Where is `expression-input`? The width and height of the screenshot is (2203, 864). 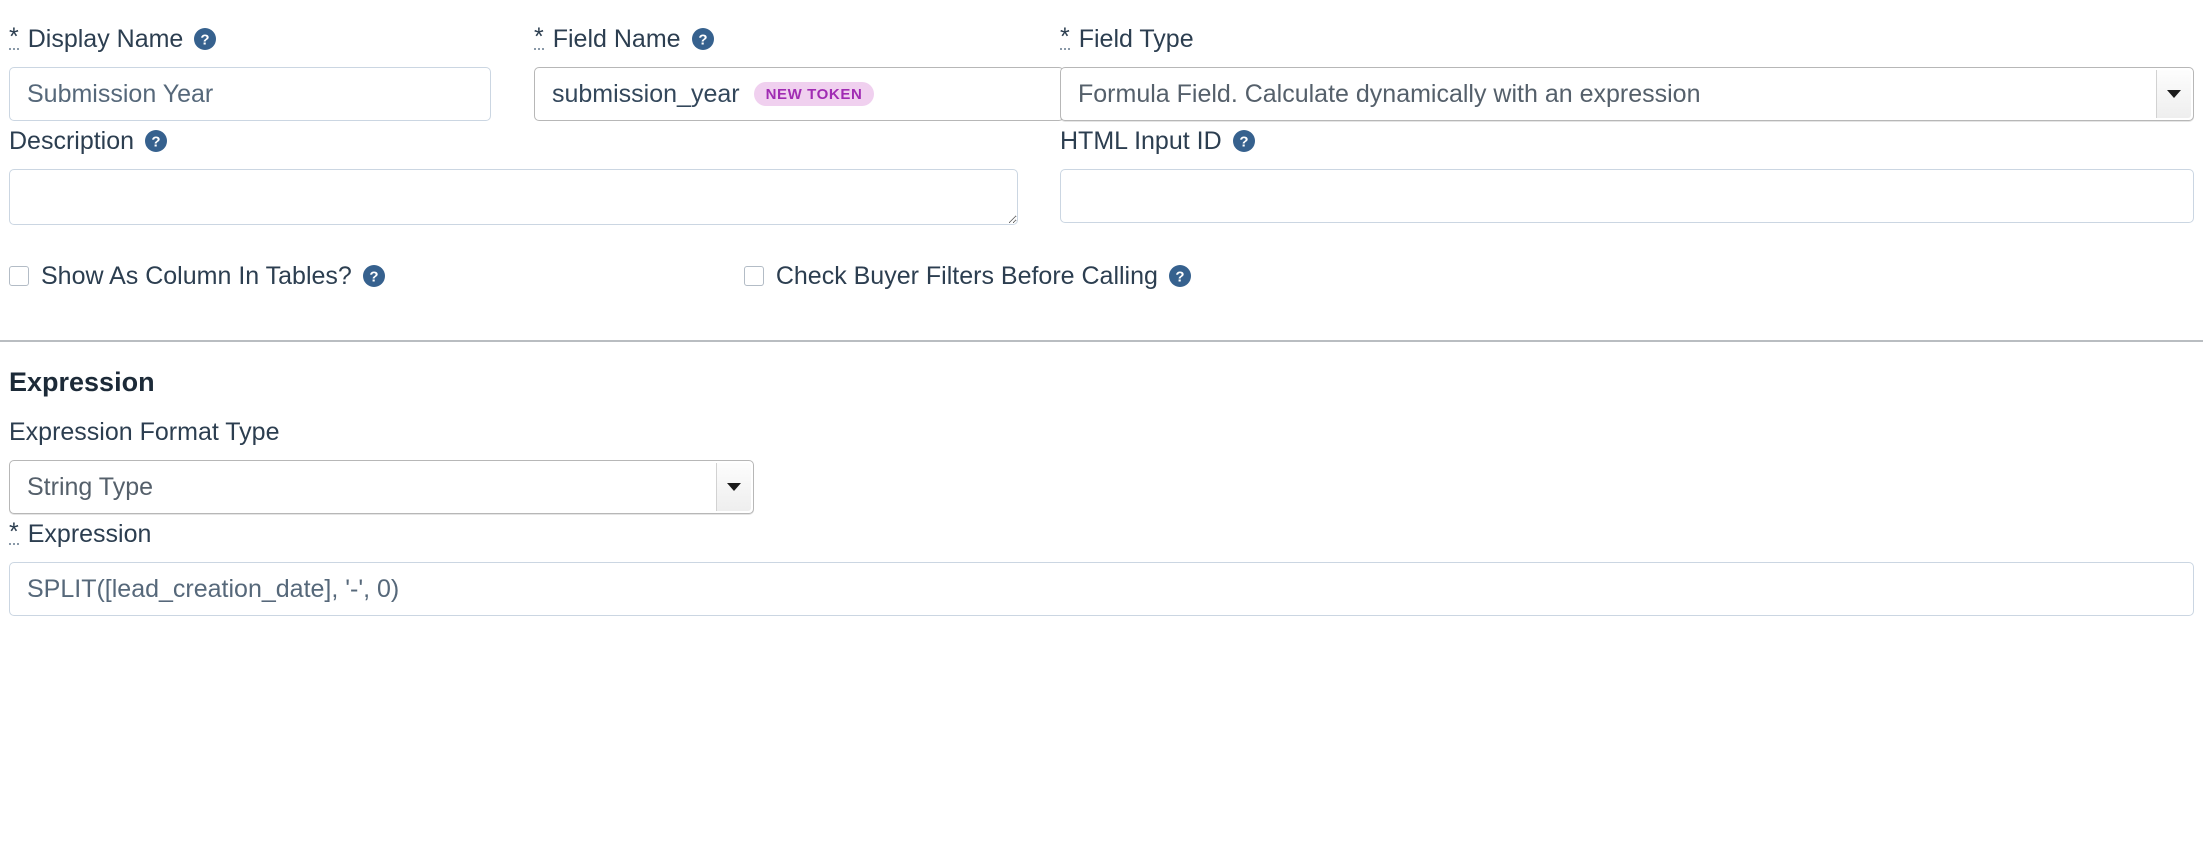
expression-input is located at coordinates (1101, 589).